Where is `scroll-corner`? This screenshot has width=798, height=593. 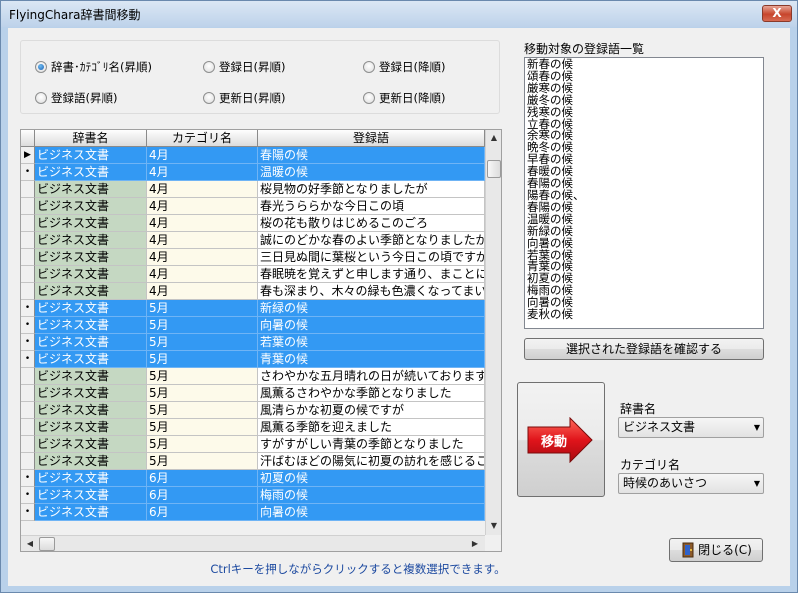 scroll-corner is located at coordinates (493, 543).